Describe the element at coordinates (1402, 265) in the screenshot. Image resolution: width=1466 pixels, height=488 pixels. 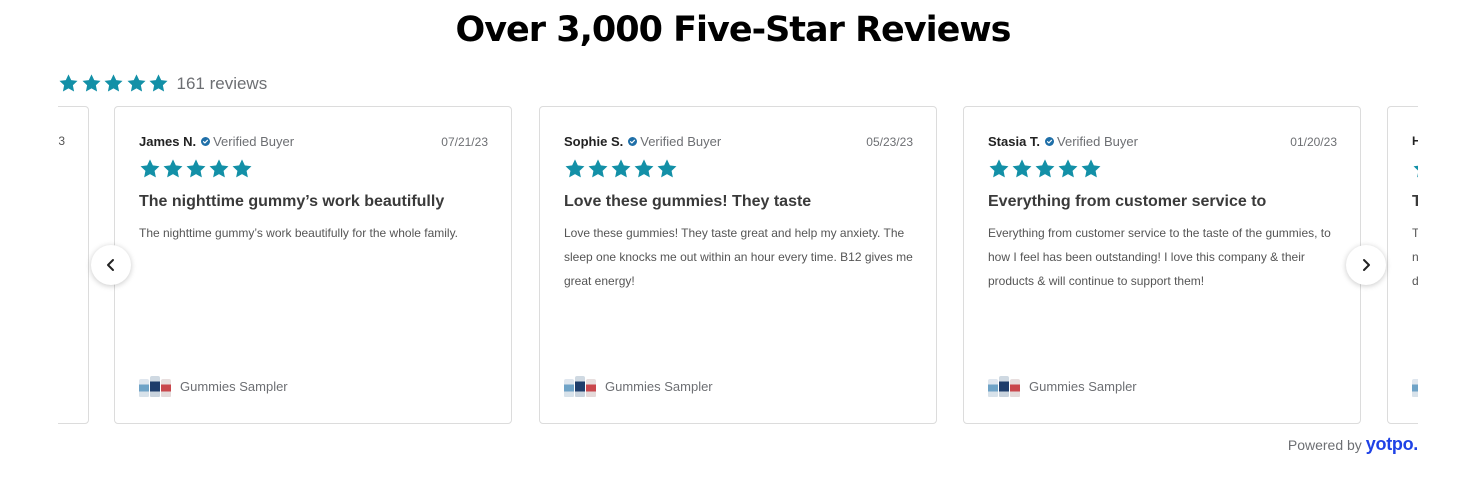
I see `review-card-partial-right: H T T n d` at that location.